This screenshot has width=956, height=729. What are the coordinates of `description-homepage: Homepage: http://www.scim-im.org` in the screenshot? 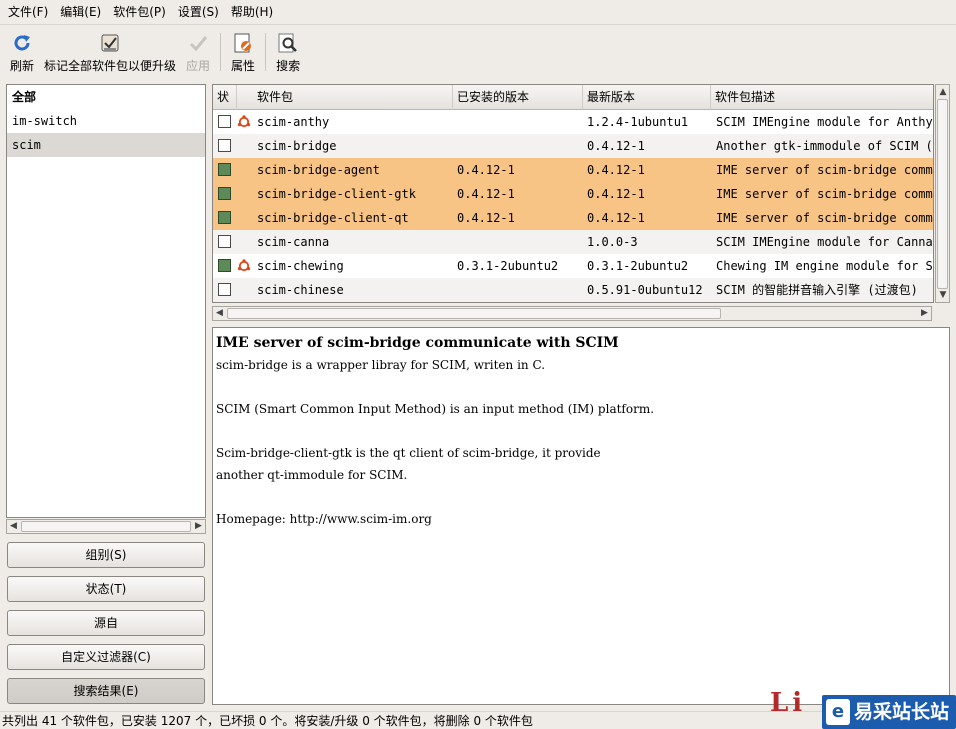 It's located at (581, 519).